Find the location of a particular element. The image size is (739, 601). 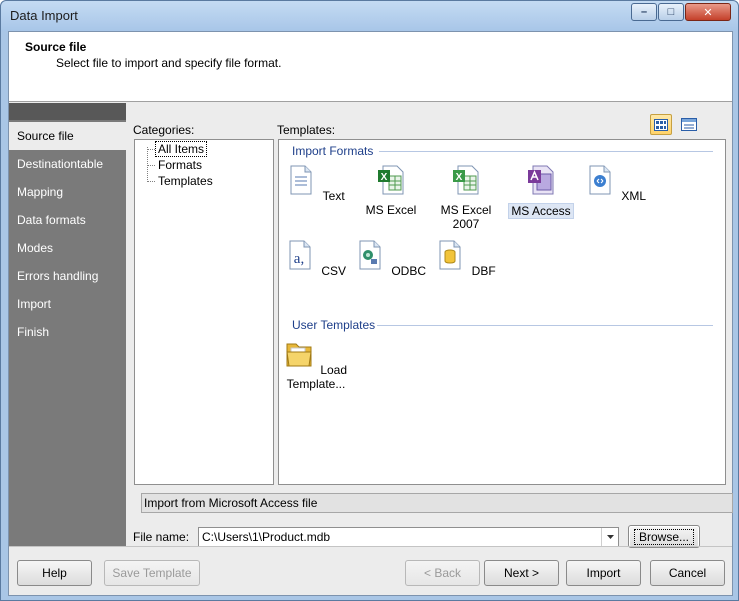

large-icons-view-button is located at coordinates (661, 124).